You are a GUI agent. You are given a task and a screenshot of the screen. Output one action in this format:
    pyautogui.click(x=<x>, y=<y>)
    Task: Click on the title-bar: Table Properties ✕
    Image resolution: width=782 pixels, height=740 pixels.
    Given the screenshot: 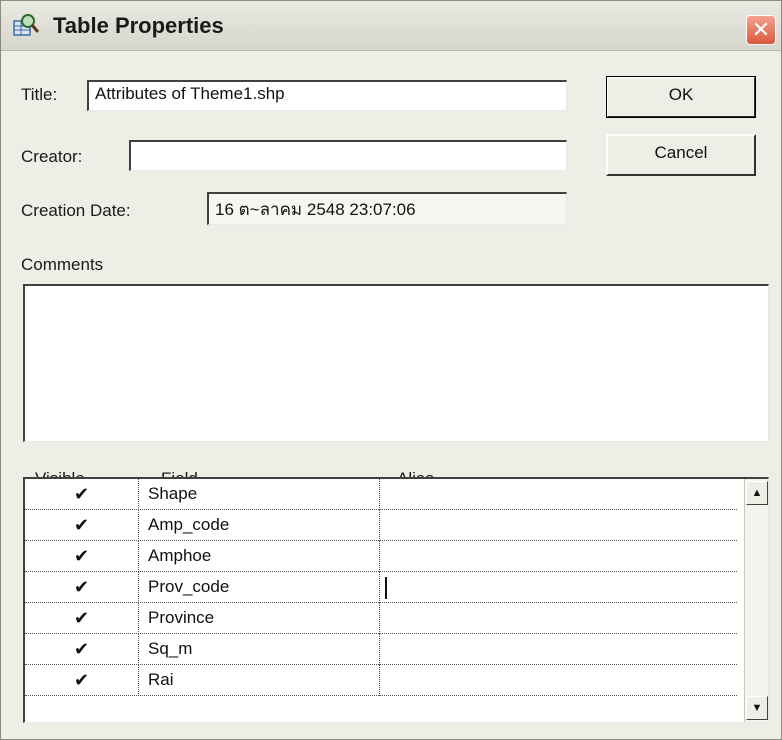 What is the action you would take?
    pyautogui.click(x=391, y=26)
    